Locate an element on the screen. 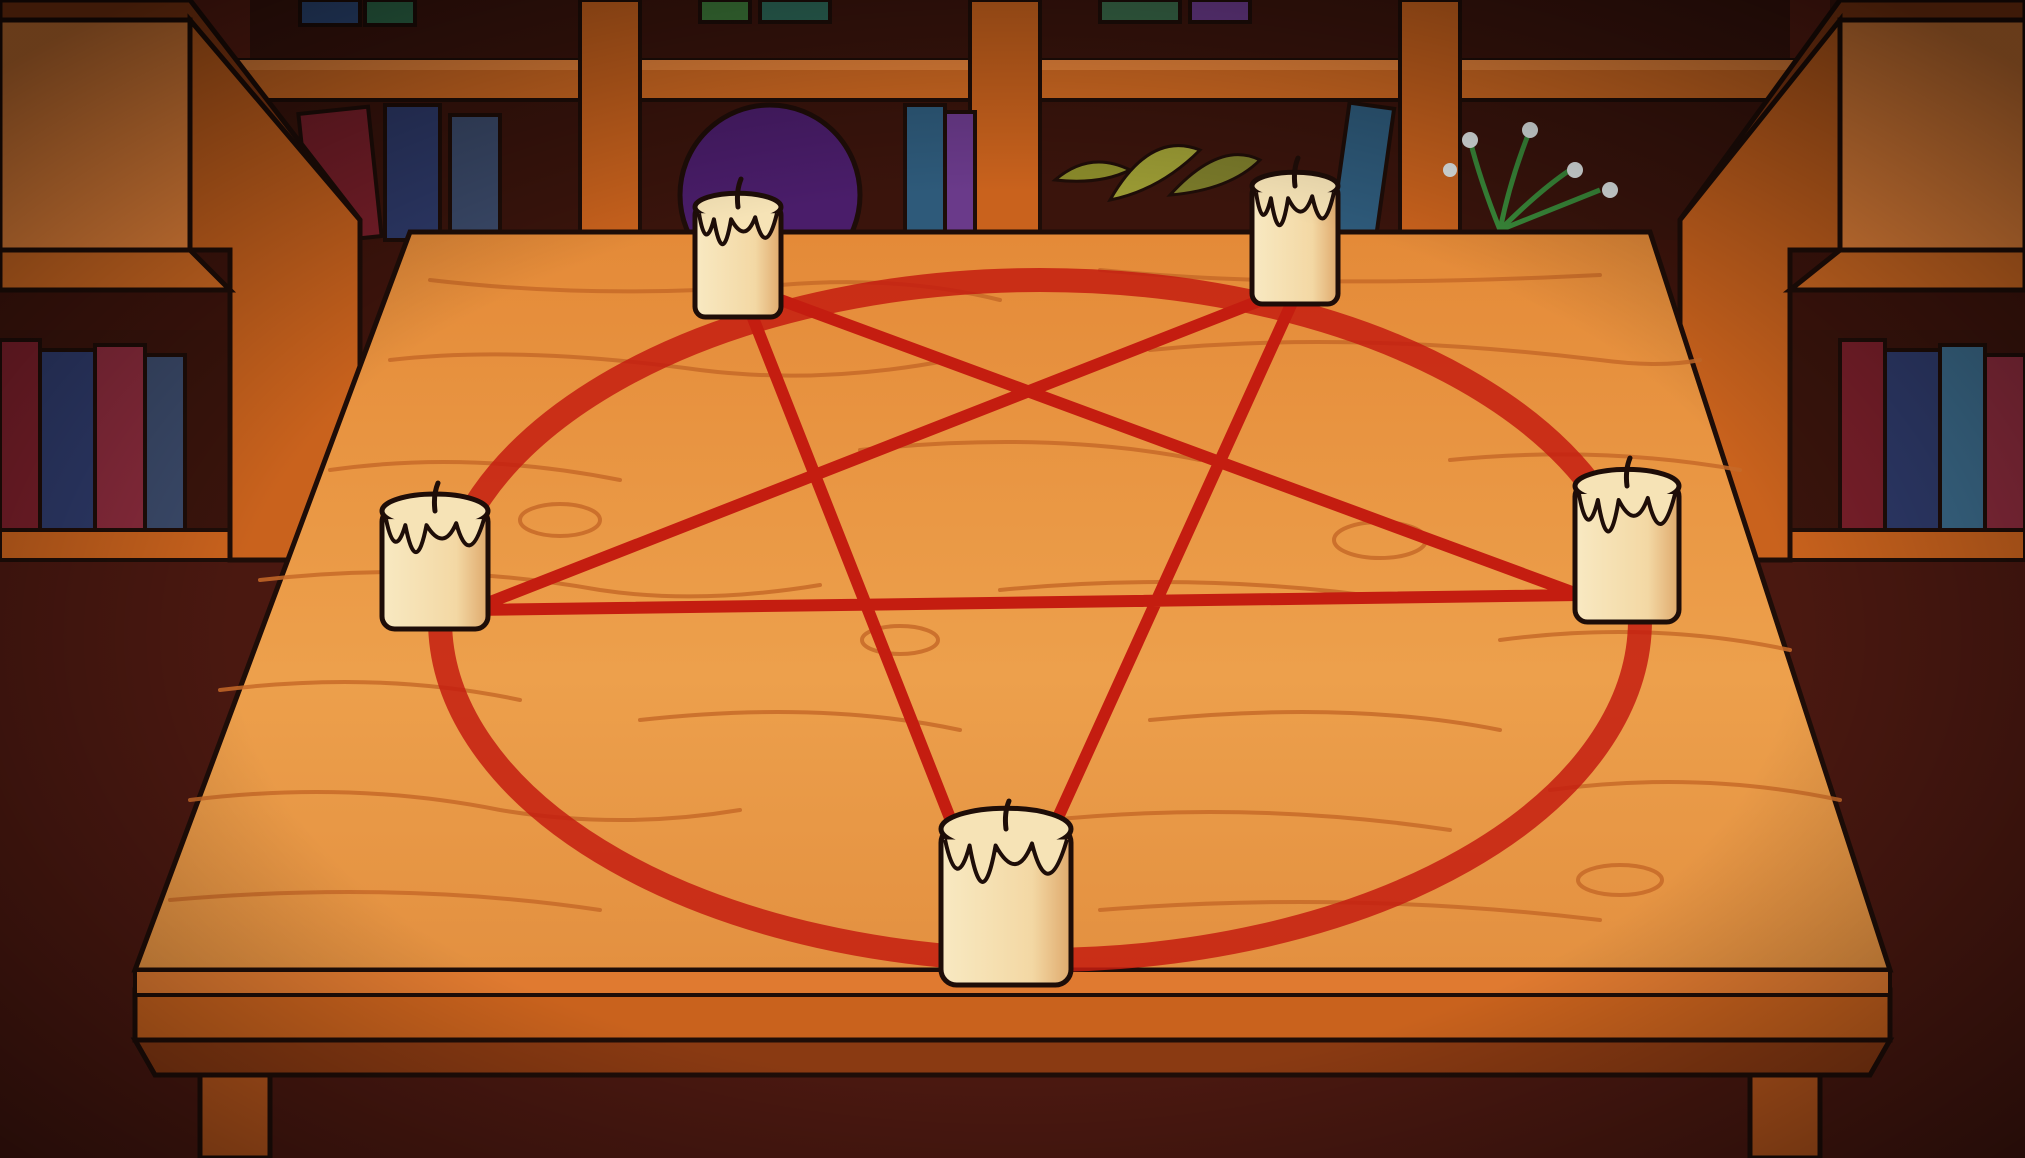 The image size is (2025, 1158). candle-left is located at coordinates (435, 556).